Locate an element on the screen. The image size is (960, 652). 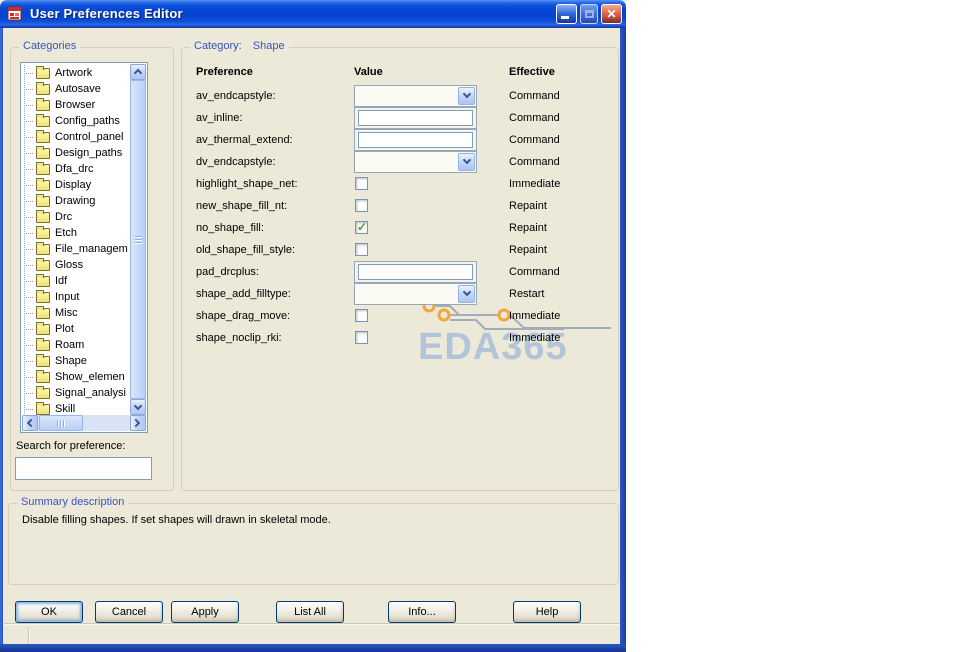
tree-item-dfa_drc: Dfa_drc is located at coordinates (75, 169).